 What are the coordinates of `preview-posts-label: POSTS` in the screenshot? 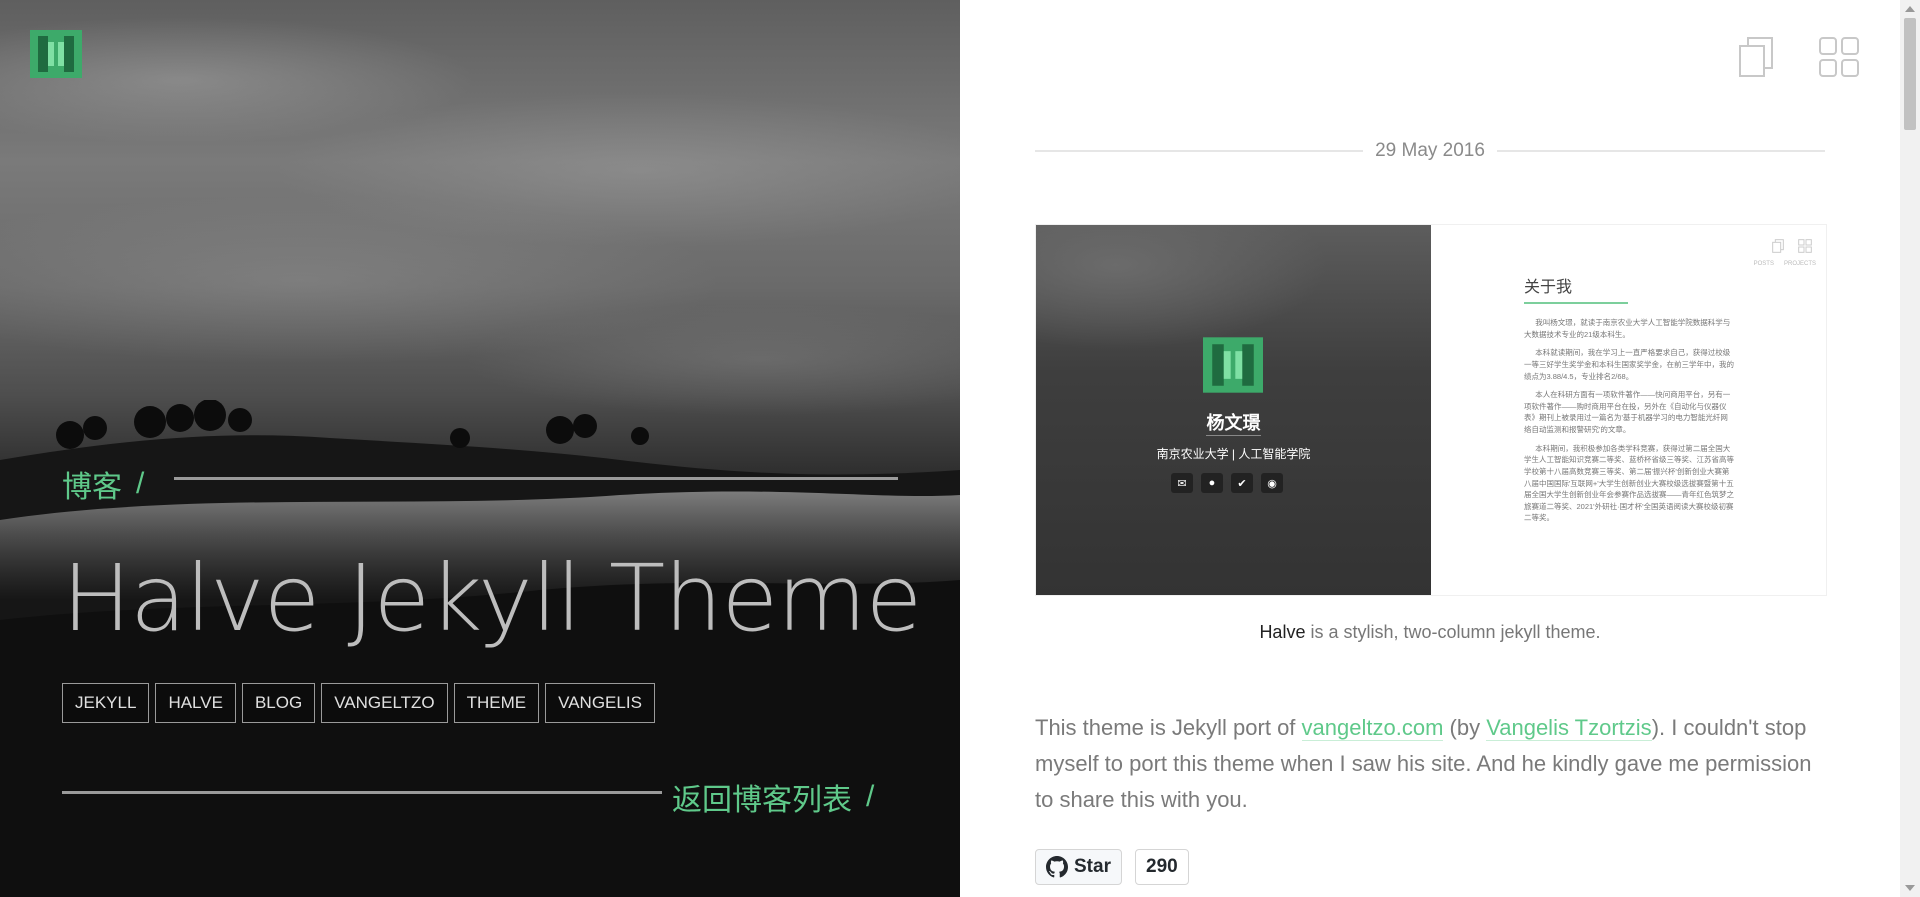 It's located at (1763, 264).